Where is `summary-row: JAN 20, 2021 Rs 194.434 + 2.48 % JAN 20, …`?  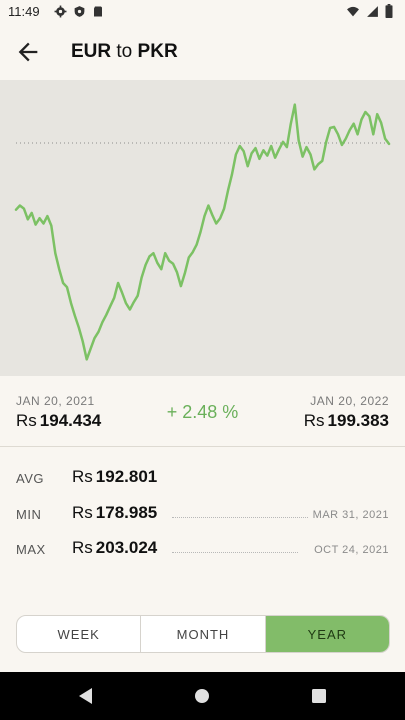 summary-row: JAN 20, 2021 Rs 194.434 + 2.48 % JAN 20, … is located at coordinates (202, 411).